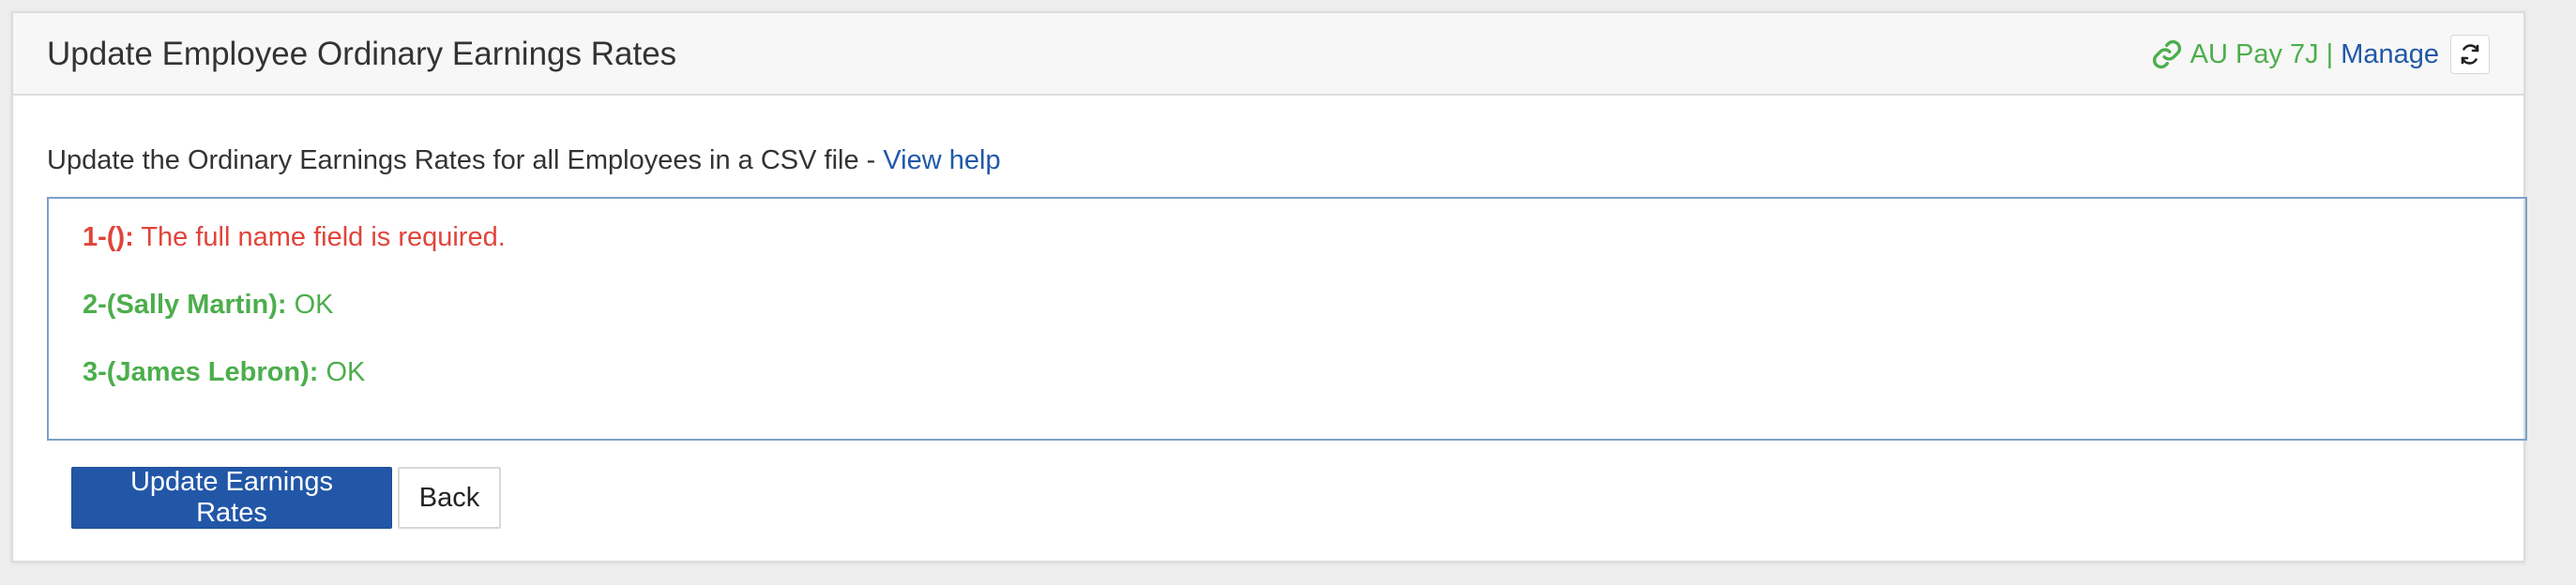 The width and height of the screenshot is (2576, 585). What do you see at coordinates (108, 237) in the screenshot?
I see `result-key: 1-():` at bounding box center [108, 237].